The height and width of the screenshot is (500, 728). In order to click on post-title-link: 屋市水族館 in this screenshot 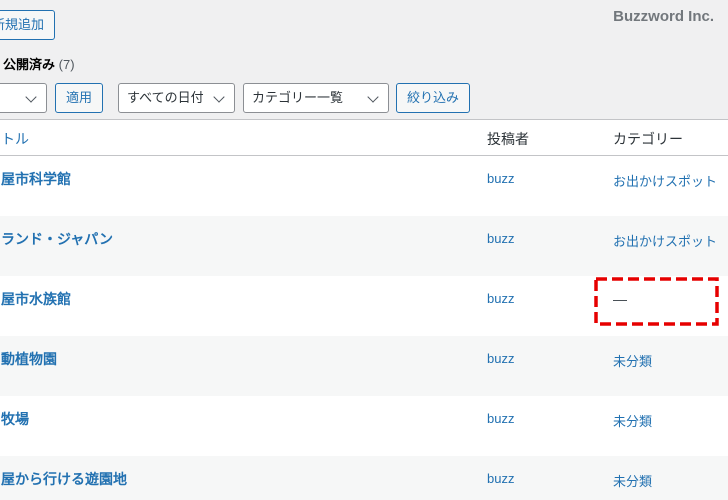, I will do `click(36, 299)`.